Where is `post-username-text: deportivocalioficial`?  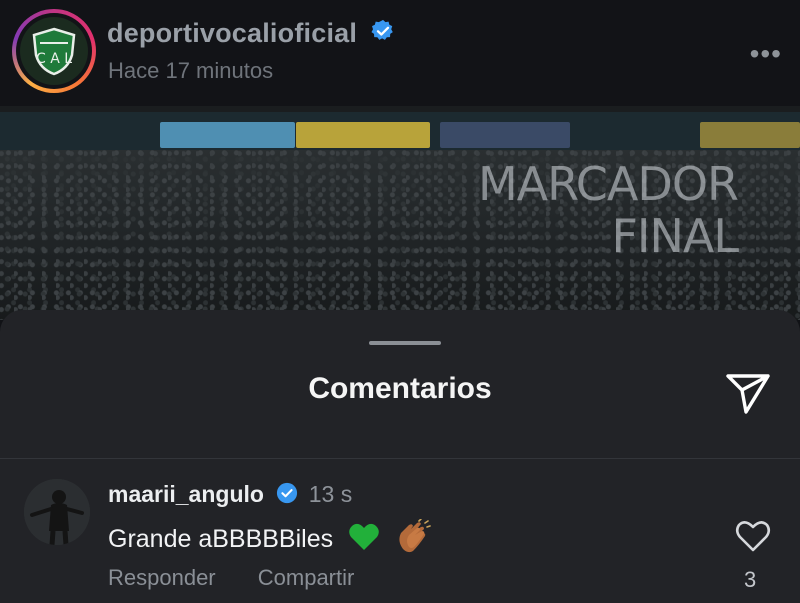 post-username-text: deportivocalioficial is located at coordinates (232, 33).